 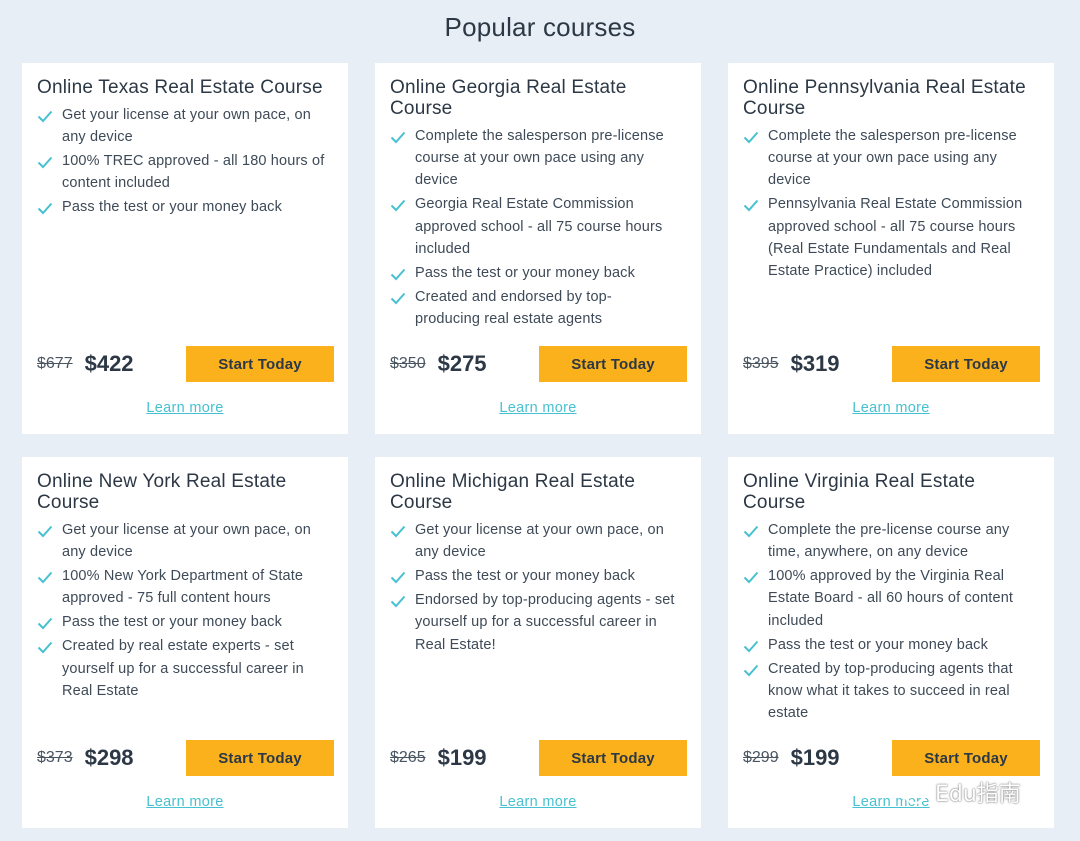 I want to click on watermark: Edu指南, so click(x=957, y=792).